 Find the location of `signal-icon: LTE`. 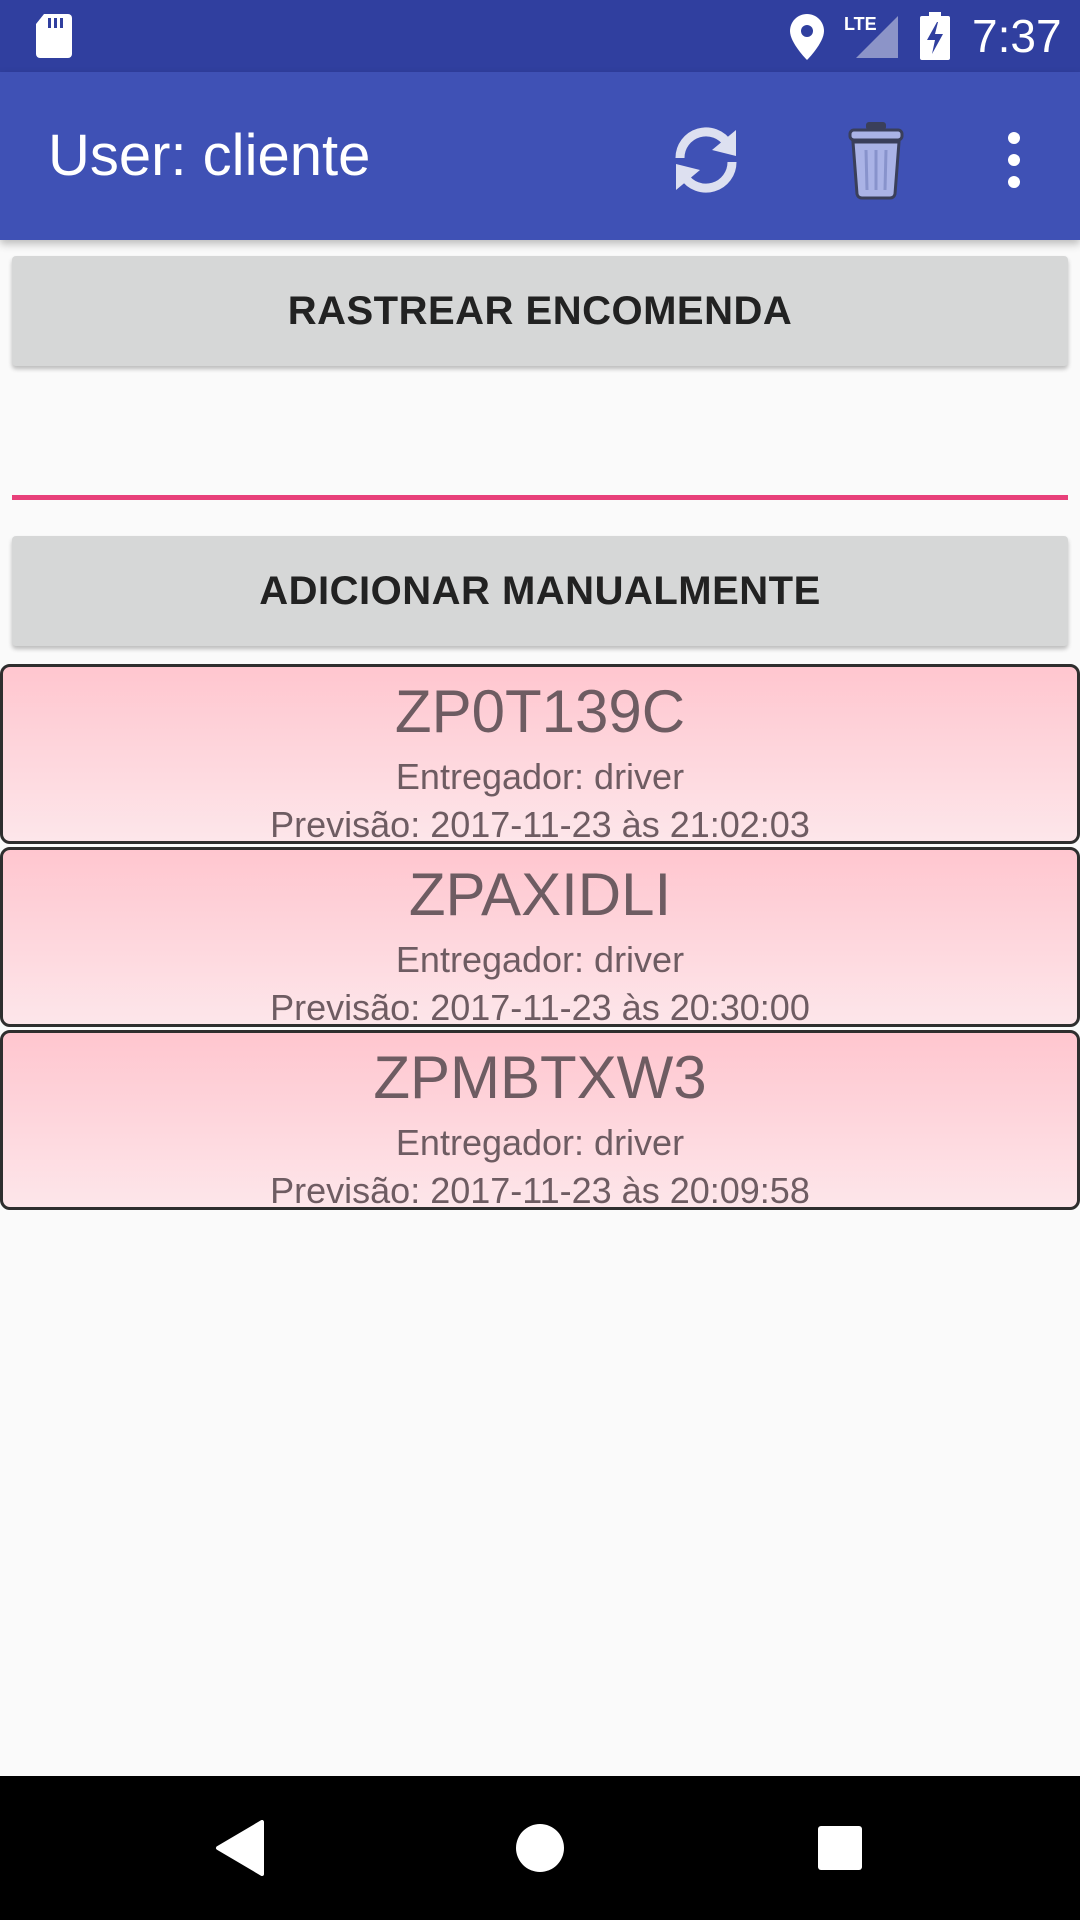

signal-icon: LTE is located at coordinates (871, 36).